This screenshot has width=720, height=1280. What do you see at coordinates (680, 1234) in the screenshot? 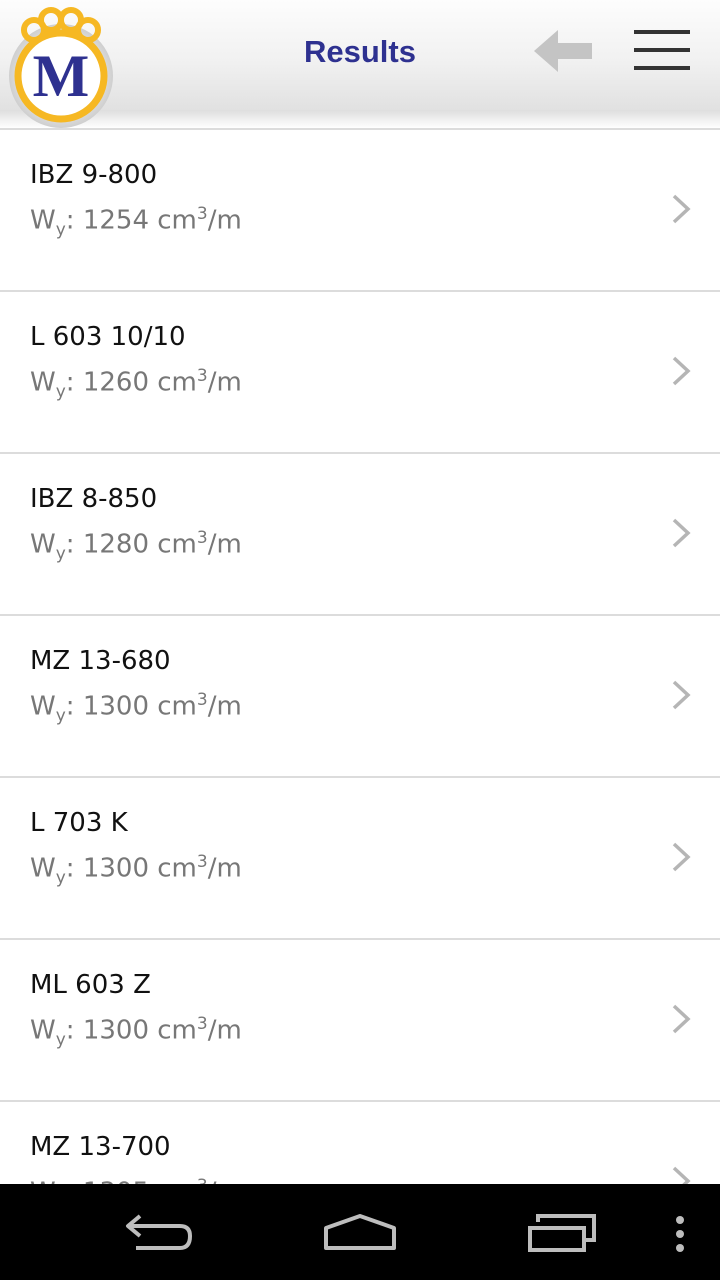
I see `nav-overflow-icon` at bounding box center [680, 1234].